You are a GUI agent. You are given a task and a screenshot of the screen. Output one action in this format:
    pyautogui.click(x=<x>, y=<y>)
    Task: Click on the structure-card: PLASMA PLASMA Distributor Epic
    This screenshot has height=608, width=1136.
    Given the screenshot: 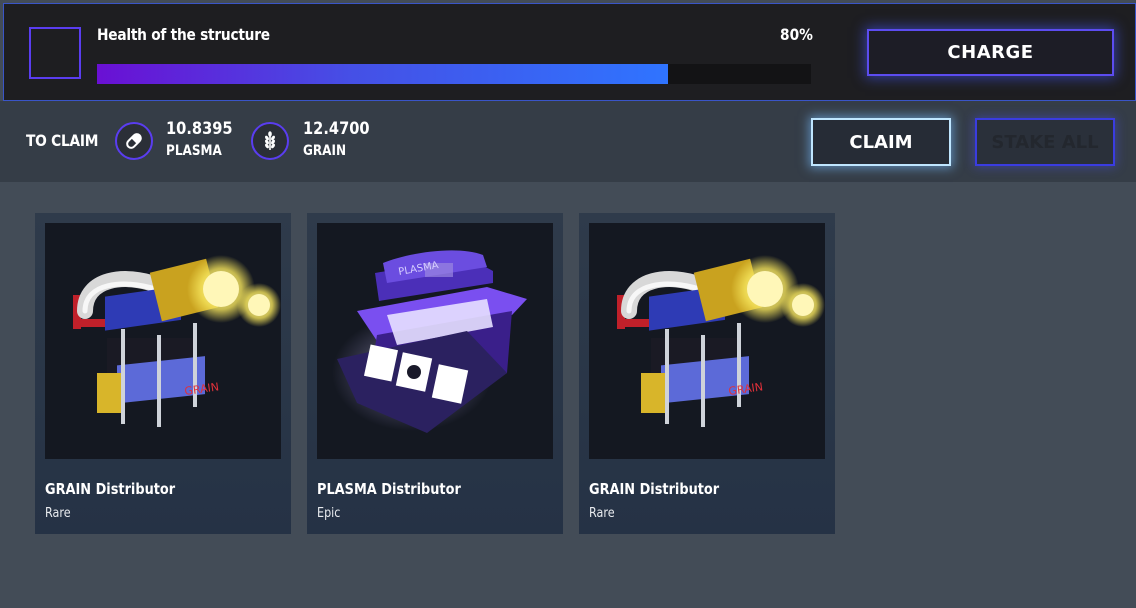 What is the action you would take?
    pyautogui.click(x=435, y=373)
    